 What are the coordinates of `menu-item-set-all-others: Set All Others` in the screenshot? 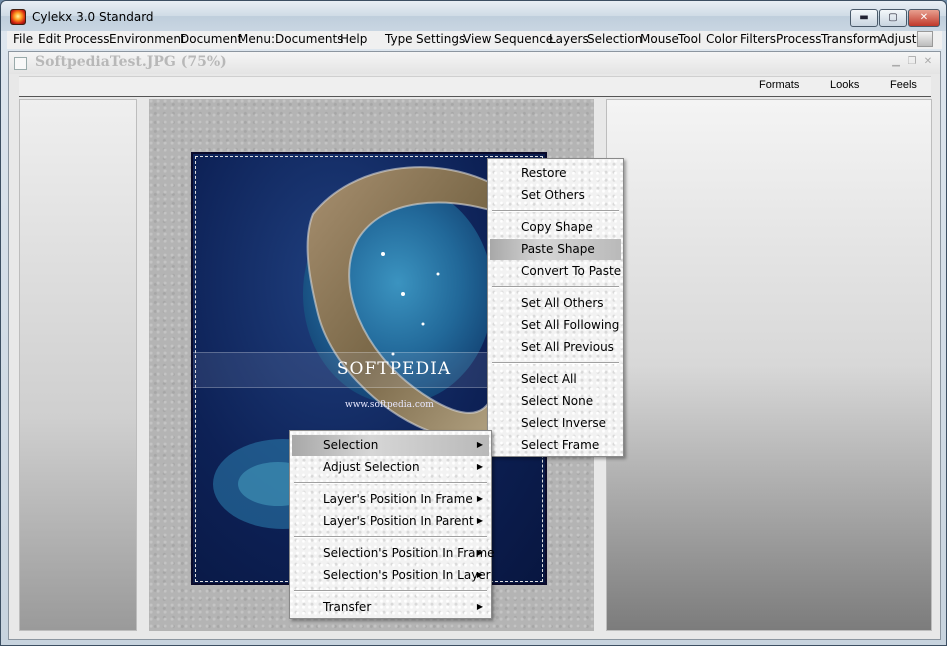 It's located at (555, 303).